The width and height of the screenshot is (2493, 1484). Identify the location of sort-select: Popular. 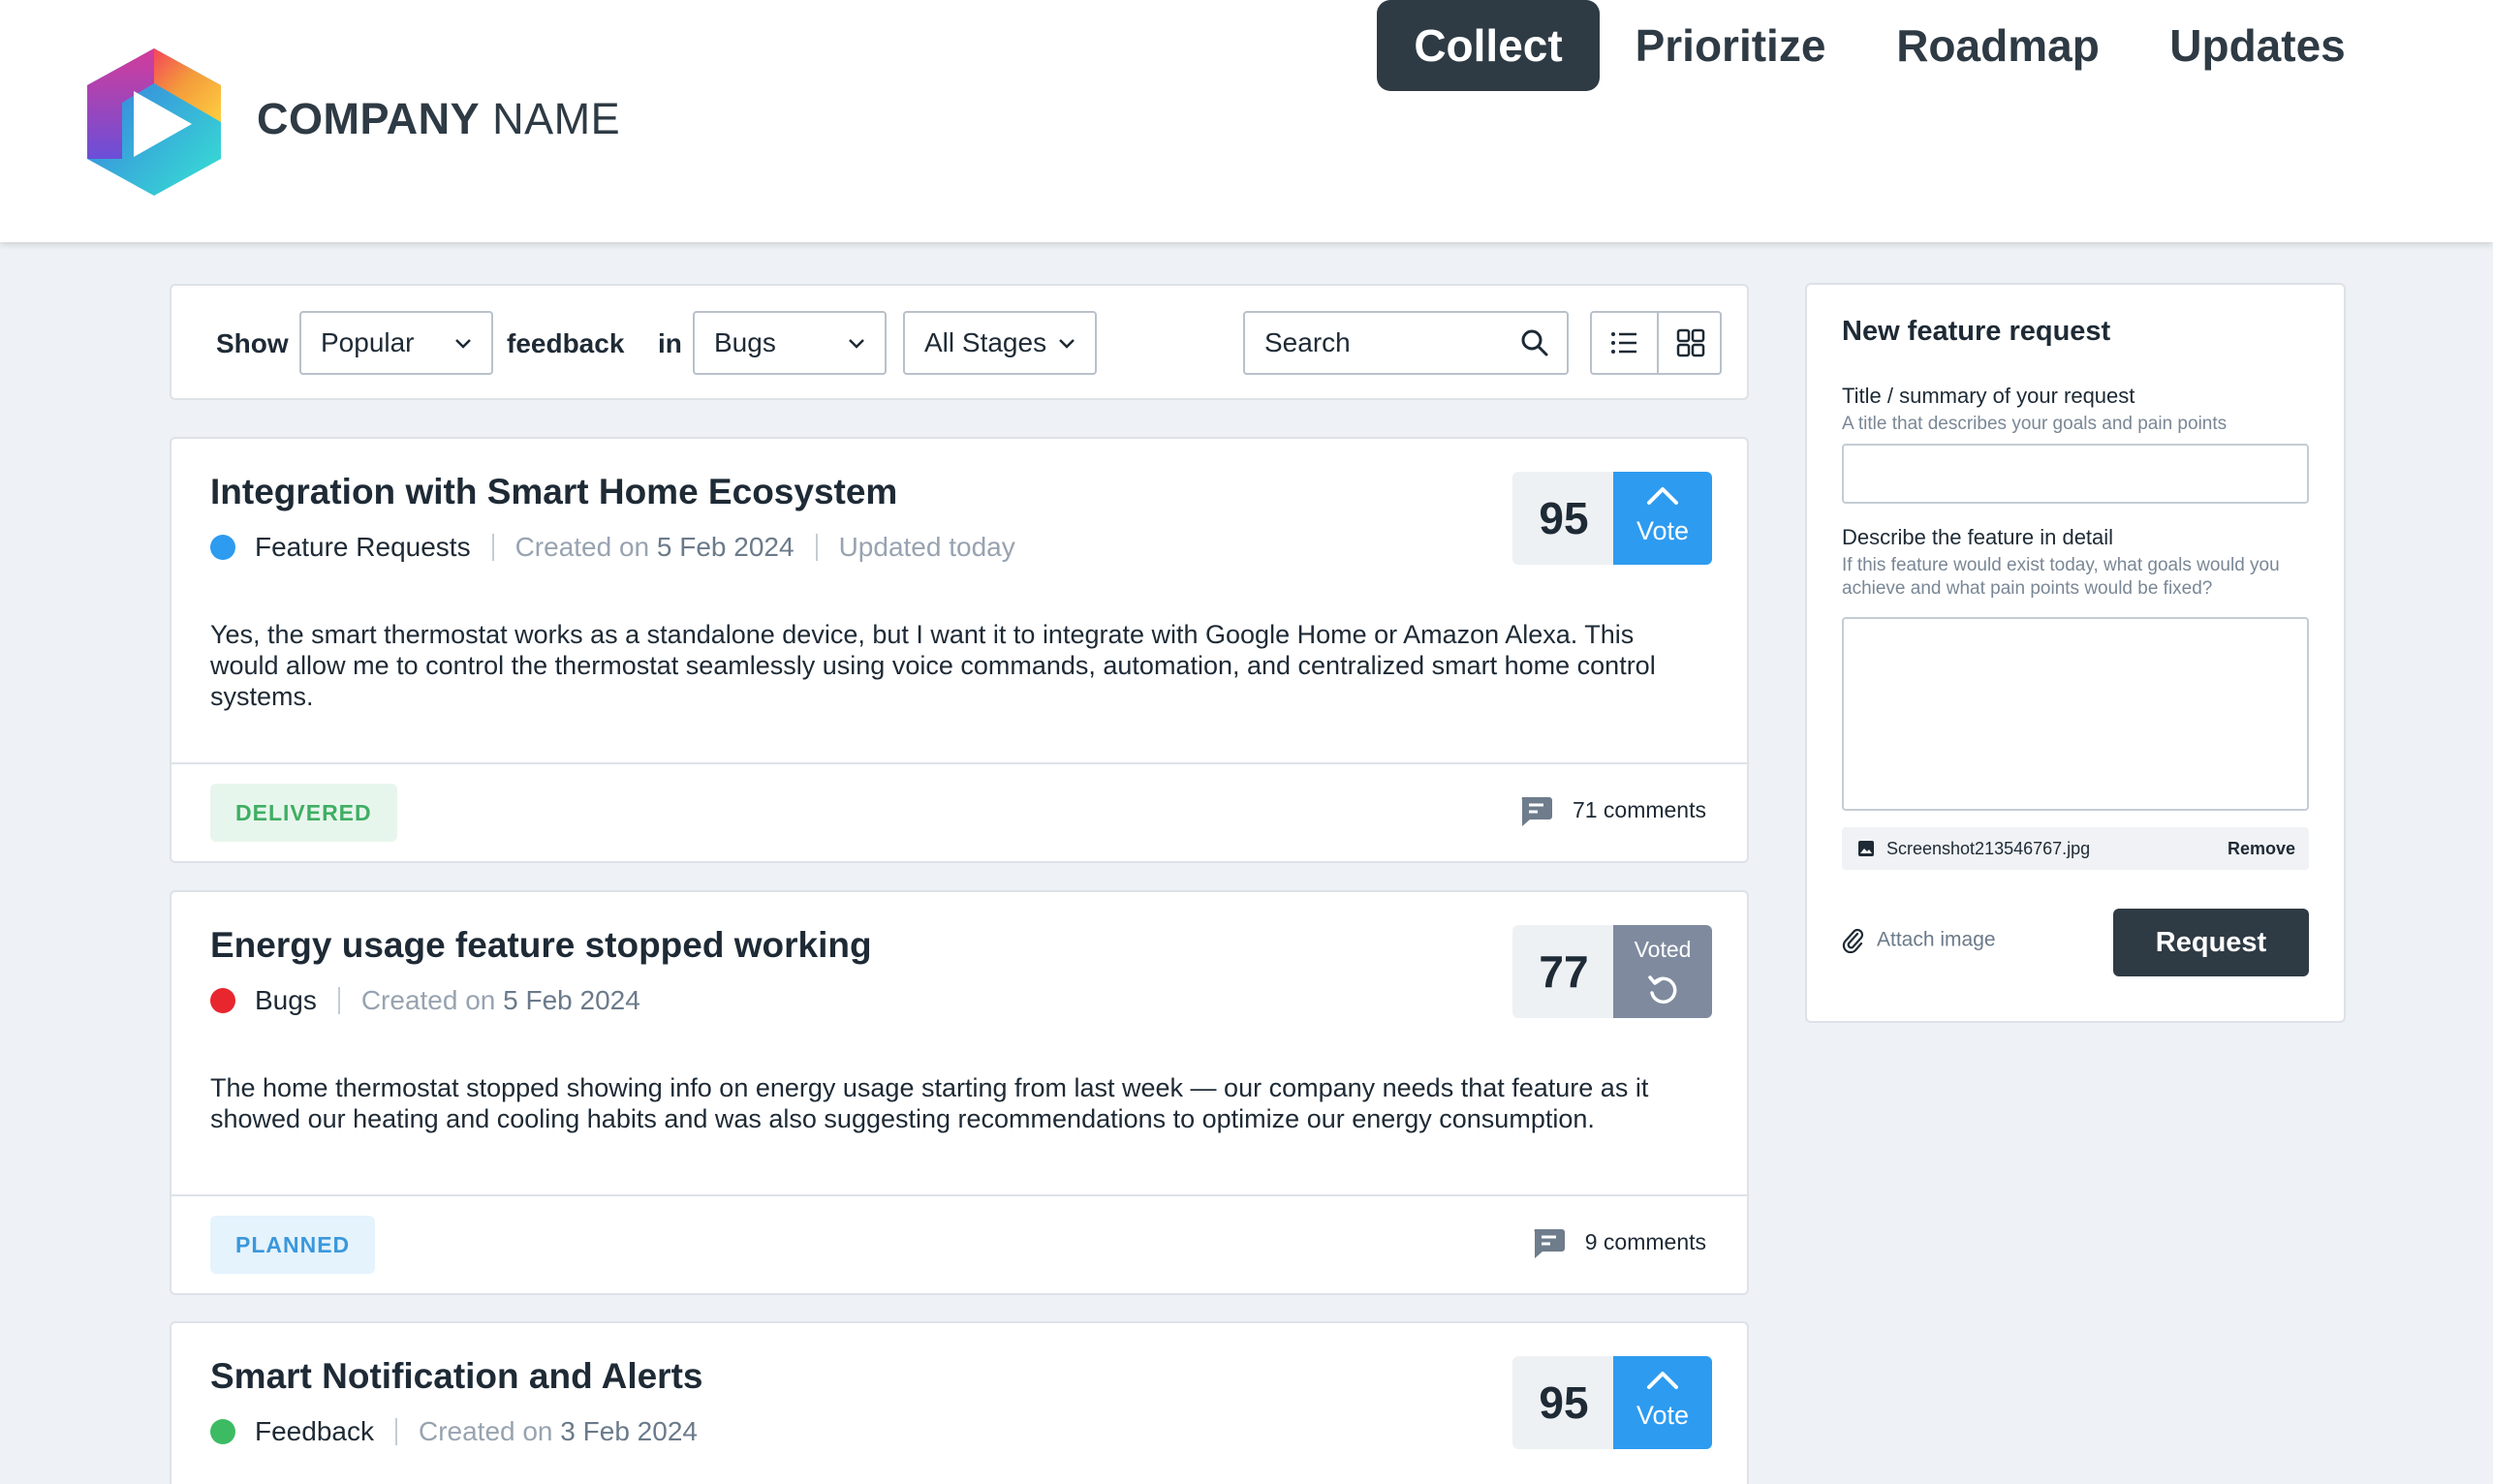
(396, 343).